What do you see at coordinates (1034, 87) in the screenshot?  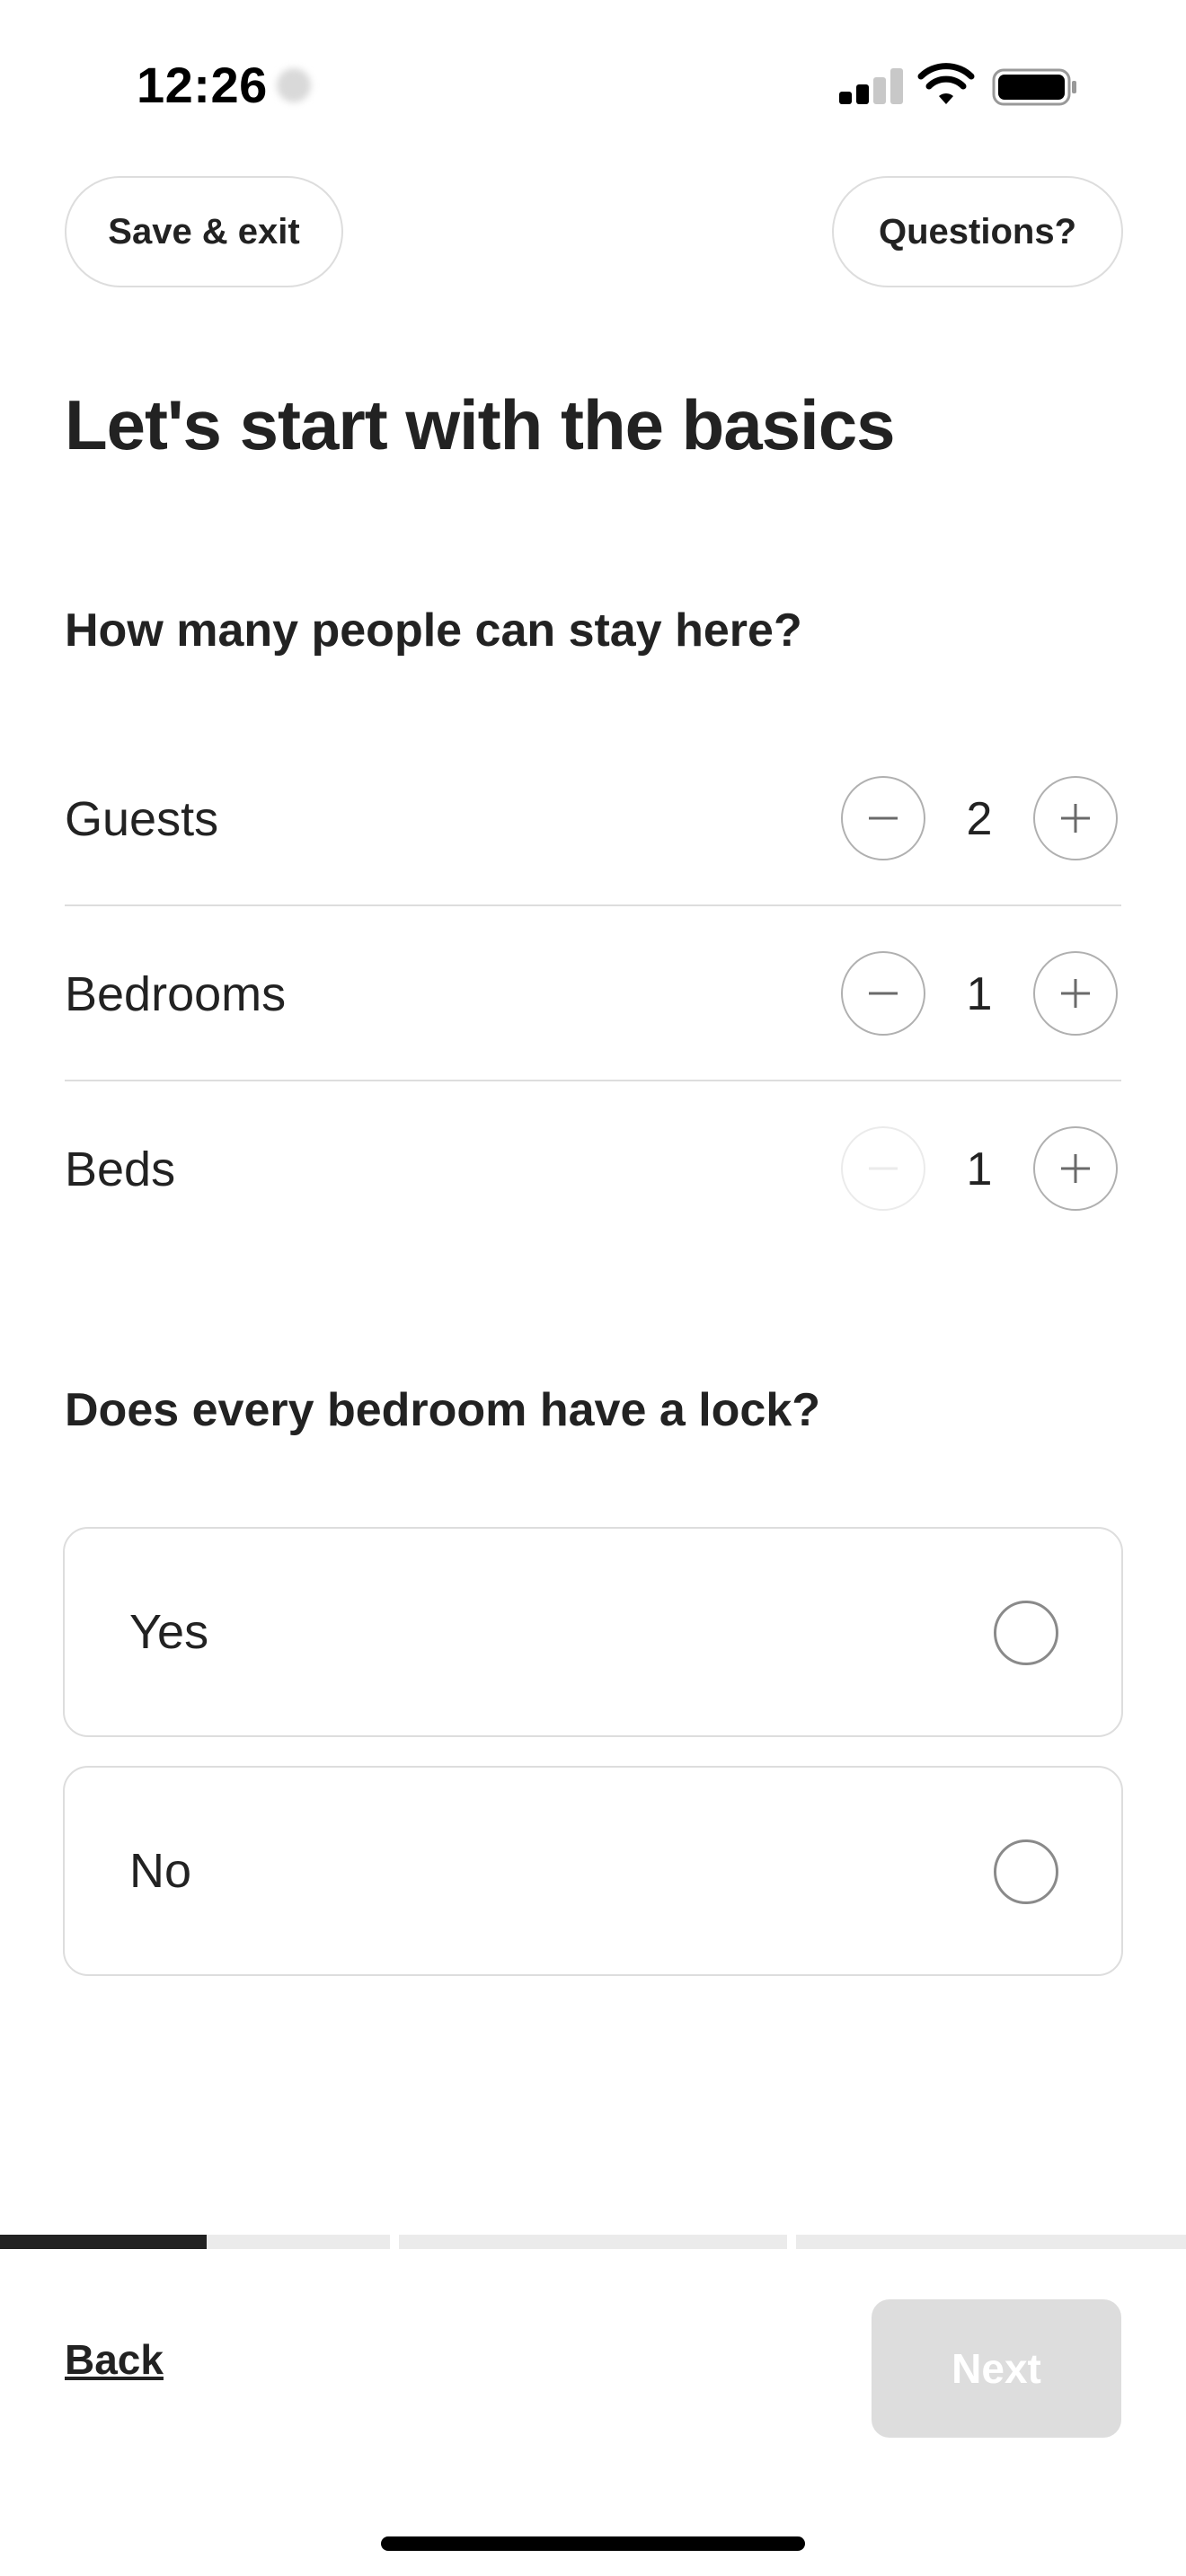 I see `battery-icon` at bounding box center [1034, 87].